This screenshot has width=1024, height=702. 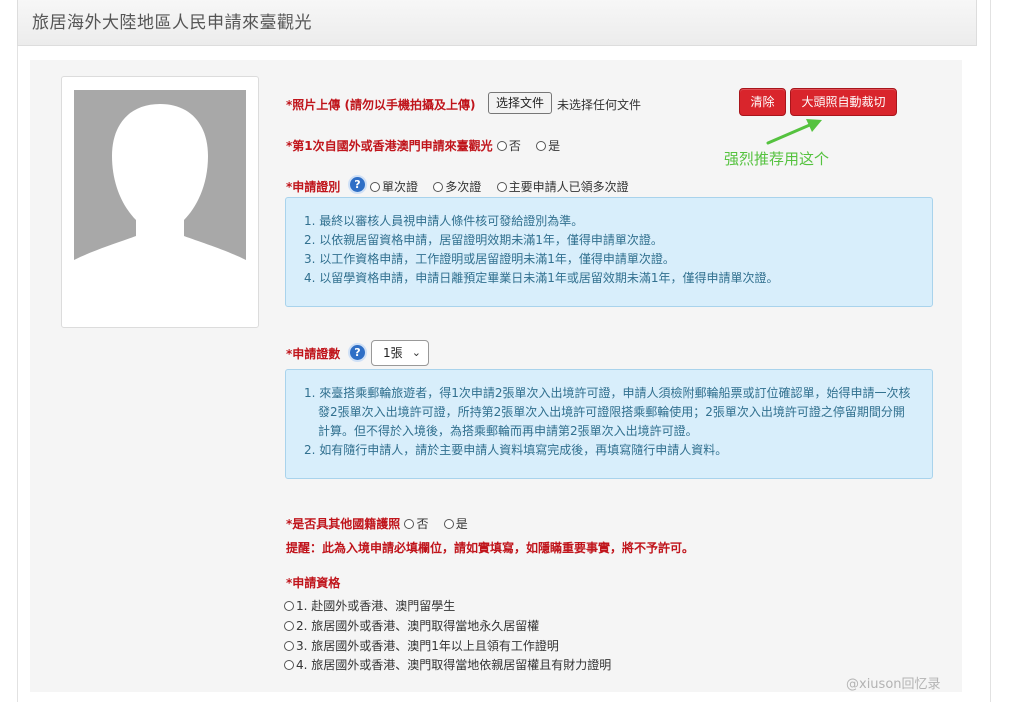 I want to click on photo-card, so click(x=160, y=202).